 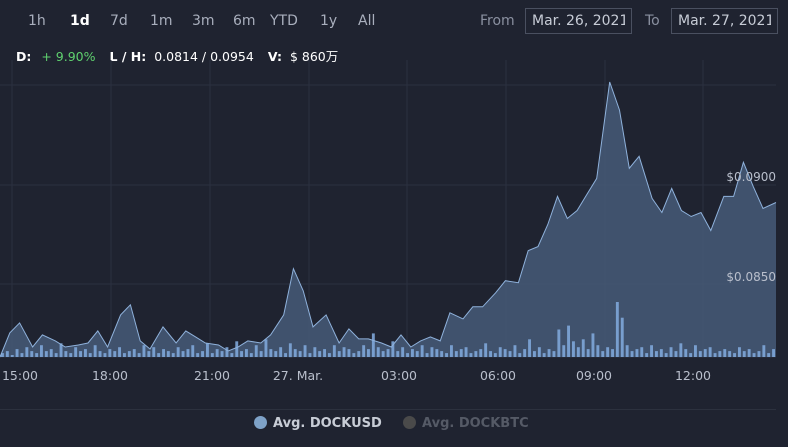 What do you see at coordinates (693, 375) in the screenshot?
I see `x-tick-label: 12:00` at bounding box center [693, 375].